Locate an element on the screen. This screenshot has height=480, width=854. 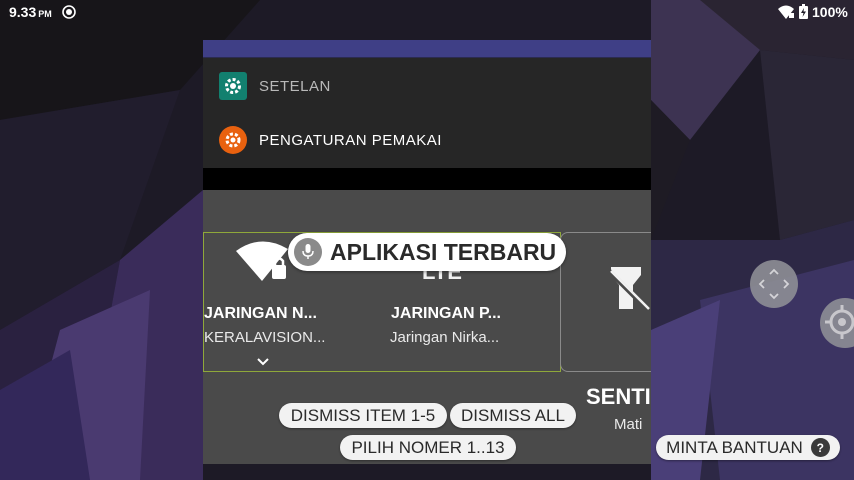
four-arrows-icon is located at coordinates (774, 284).